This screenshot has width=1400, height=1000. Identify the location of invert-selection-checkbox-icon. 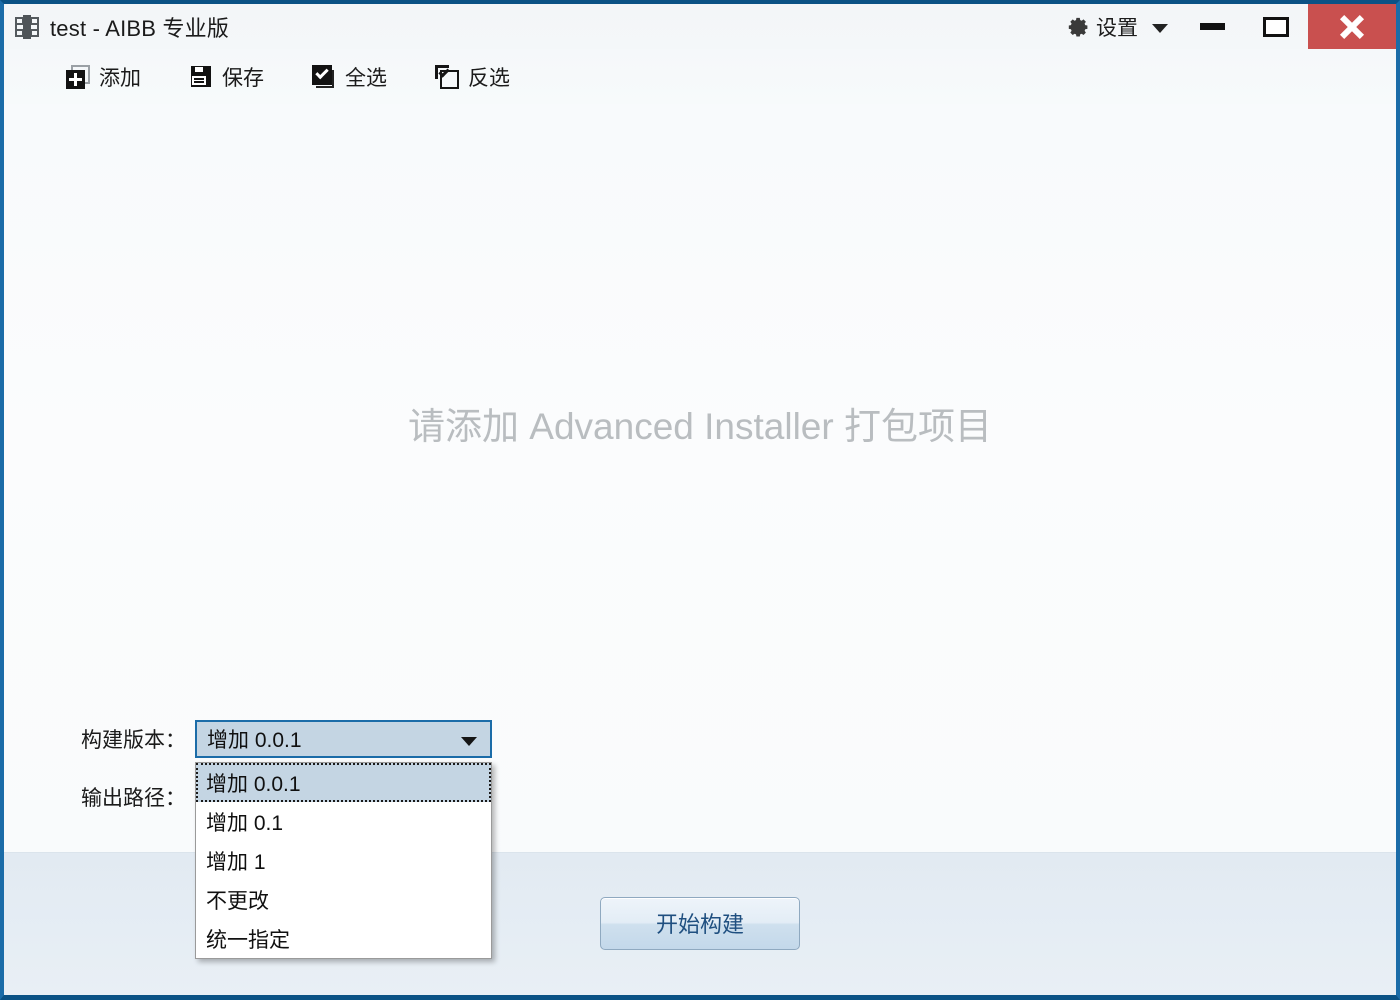
(447, 76).